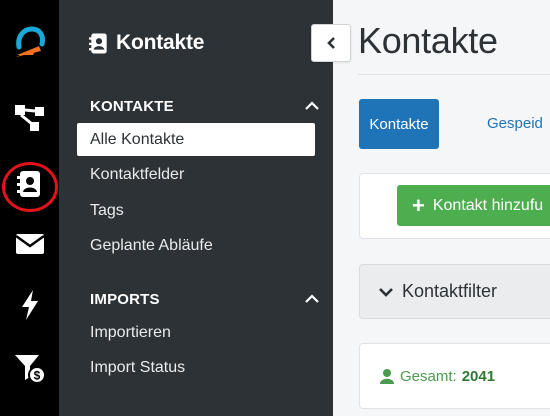  I want to click on sidebar-item-importieren: Importieren, so click(196, 332).